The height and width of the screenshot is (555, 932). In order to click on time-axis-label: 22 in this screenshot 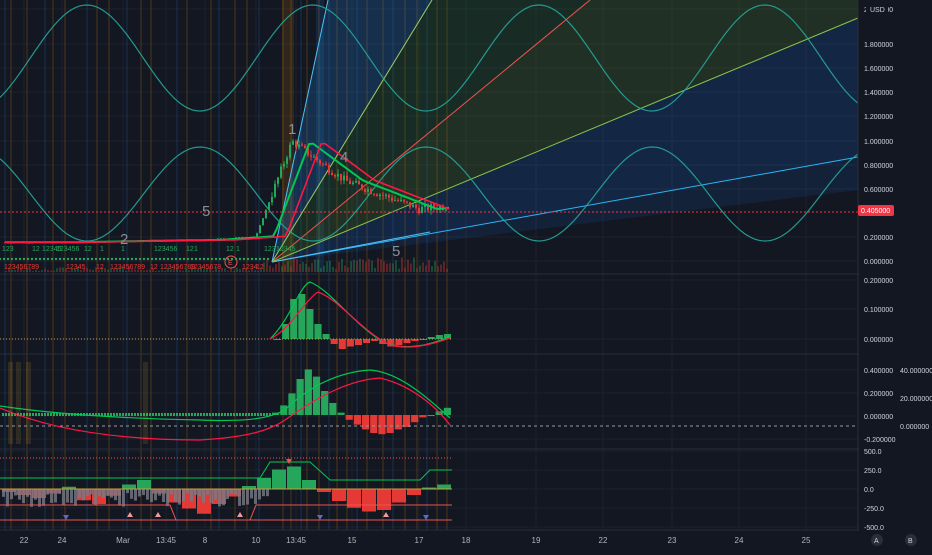, I will do `click(603, 540)`.